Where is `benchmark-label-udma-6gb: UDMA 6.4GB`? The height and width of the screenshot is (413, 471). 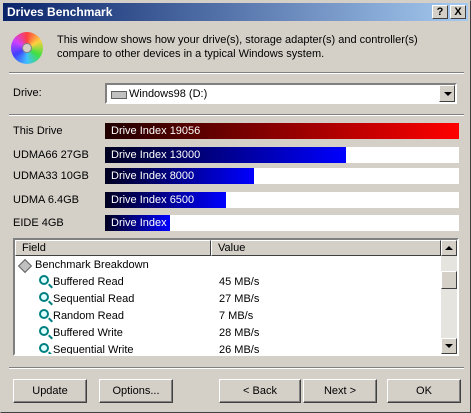 benchmark-label-udma-6gb: UDMA 6.4GB is located at coordinates (46, 200).